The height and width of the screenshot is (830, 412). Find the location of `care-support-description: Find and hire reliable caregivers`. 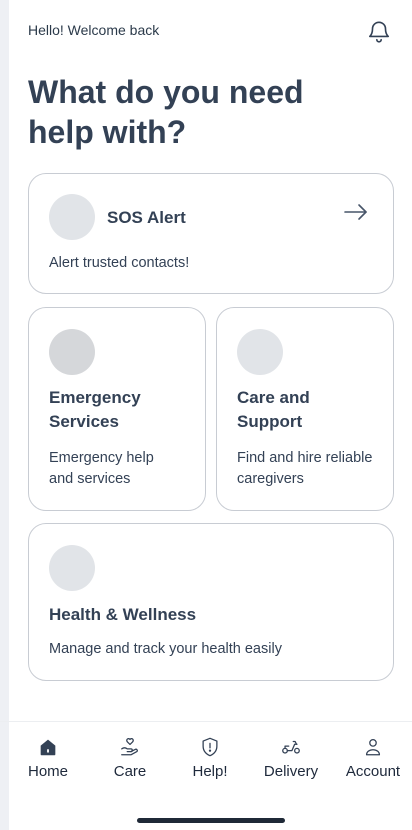

care-support-description: Find and hire reliable caregivers is located at coordinates (305, 468).